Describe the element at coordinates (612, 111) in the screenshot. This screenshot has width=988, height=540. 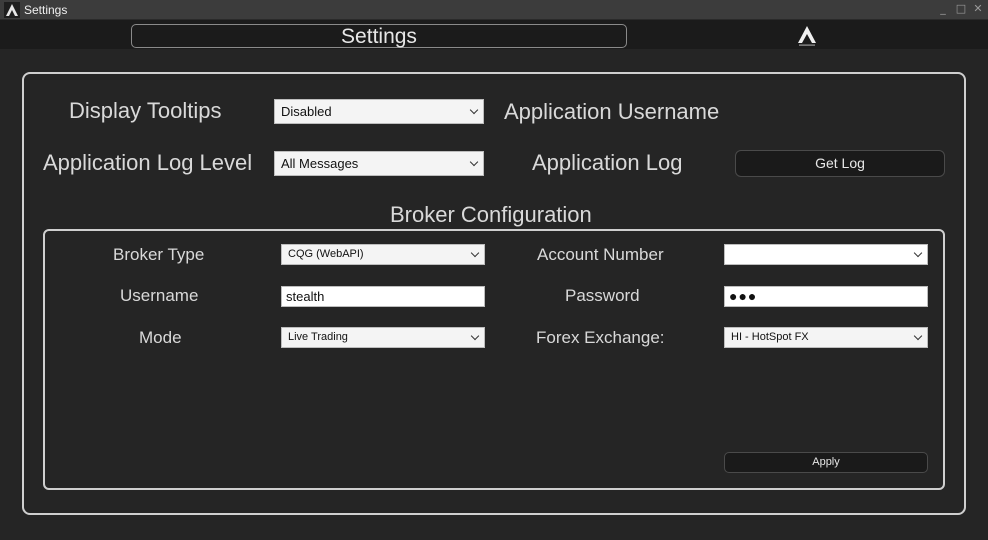
I see `app-username-label: Application Username` at that location.